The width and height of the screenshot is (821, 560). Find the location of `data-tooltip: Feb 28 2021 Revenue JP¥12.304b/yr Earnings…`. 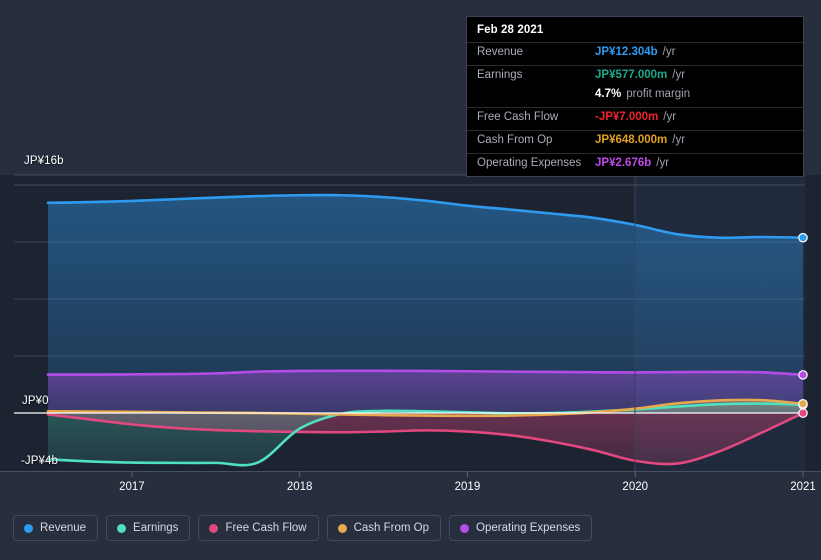

data-tooltip: Feb 28 2021 Revenue JP¥12.304b/yr Earnings… is located at coordinates (635, 96).